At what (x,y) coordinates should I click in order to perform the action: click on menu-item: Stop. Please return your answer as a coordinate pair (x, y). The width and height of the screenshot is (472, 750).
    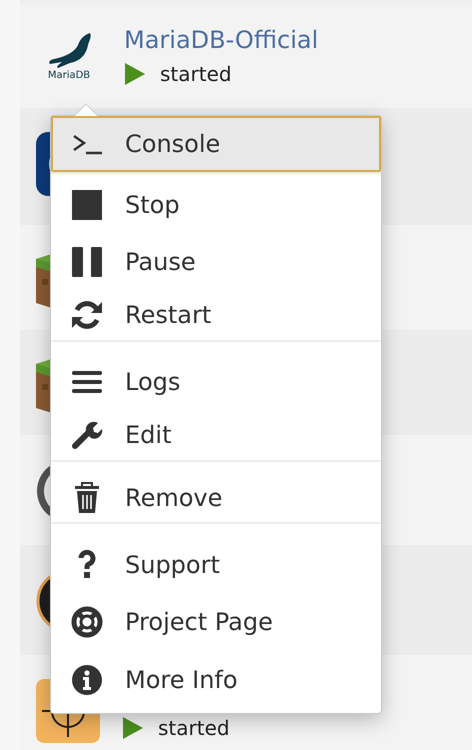
    Looking at the image, I should click on (216, 204).